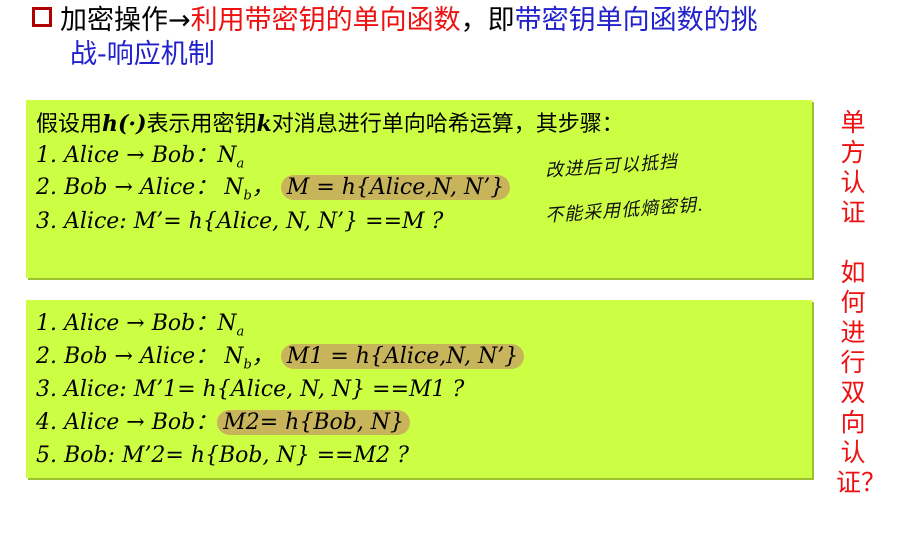  Describe the element at coordinates (861, 377) in the screenshot. I see `side-label-mutual: 如何进行双向认证？` at that location.